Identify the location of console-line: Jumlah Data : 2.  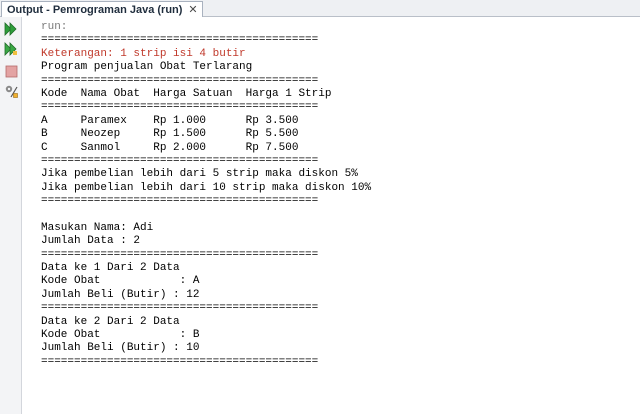
(91, 241).